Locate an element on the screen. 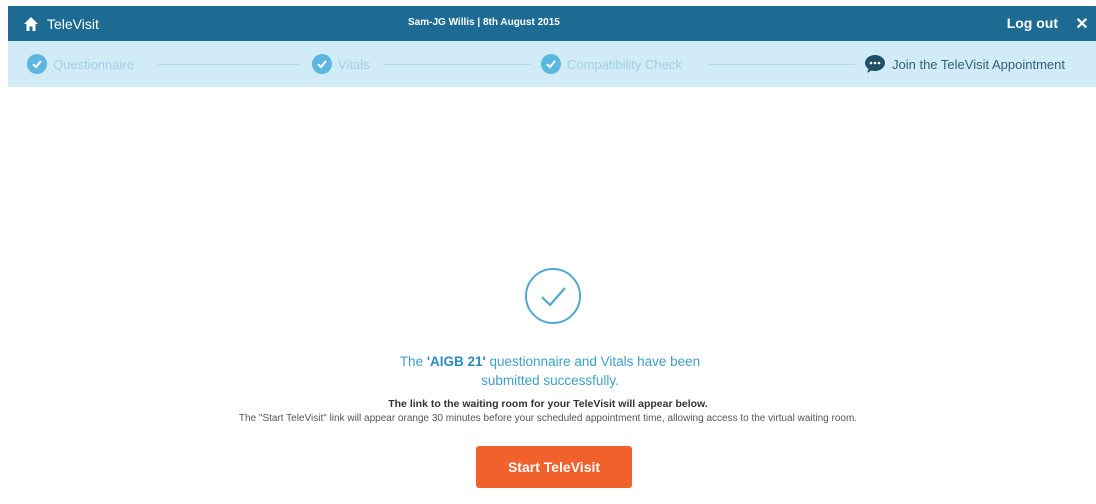 The image size is (1096, 504). step-compatibility-check: Compatibility Check is located at coordinates (611, 64).